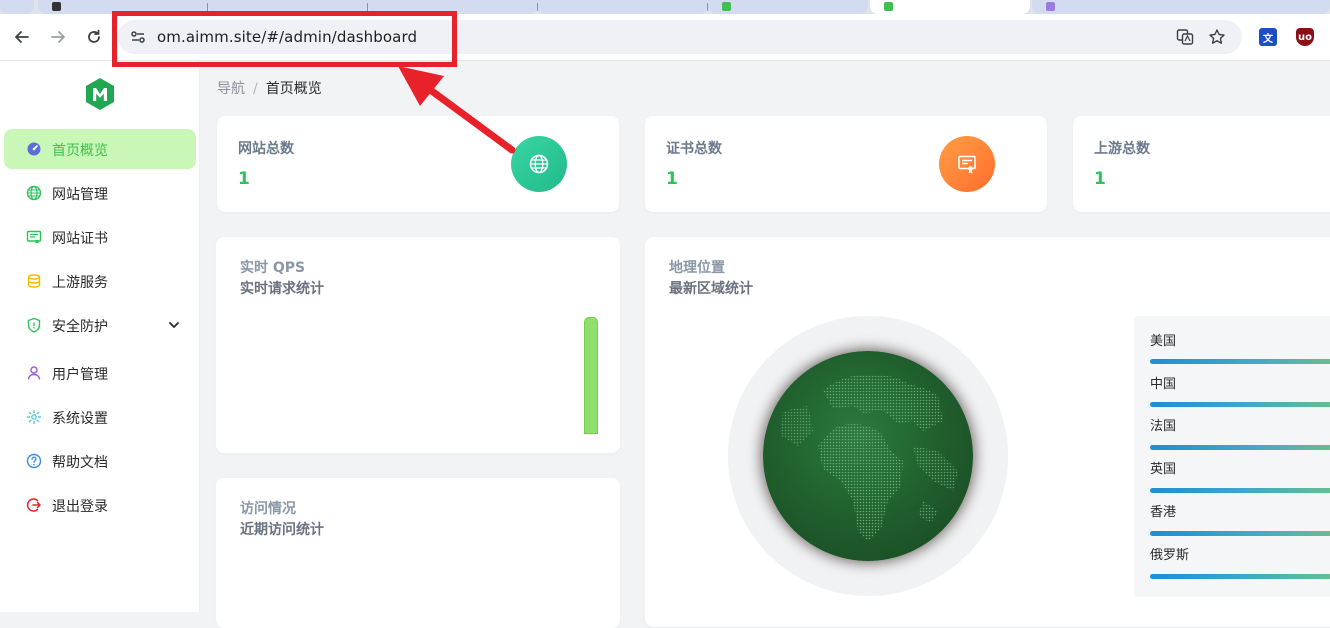  I want to click on panel-title: 地理位置, so click(697, 268).